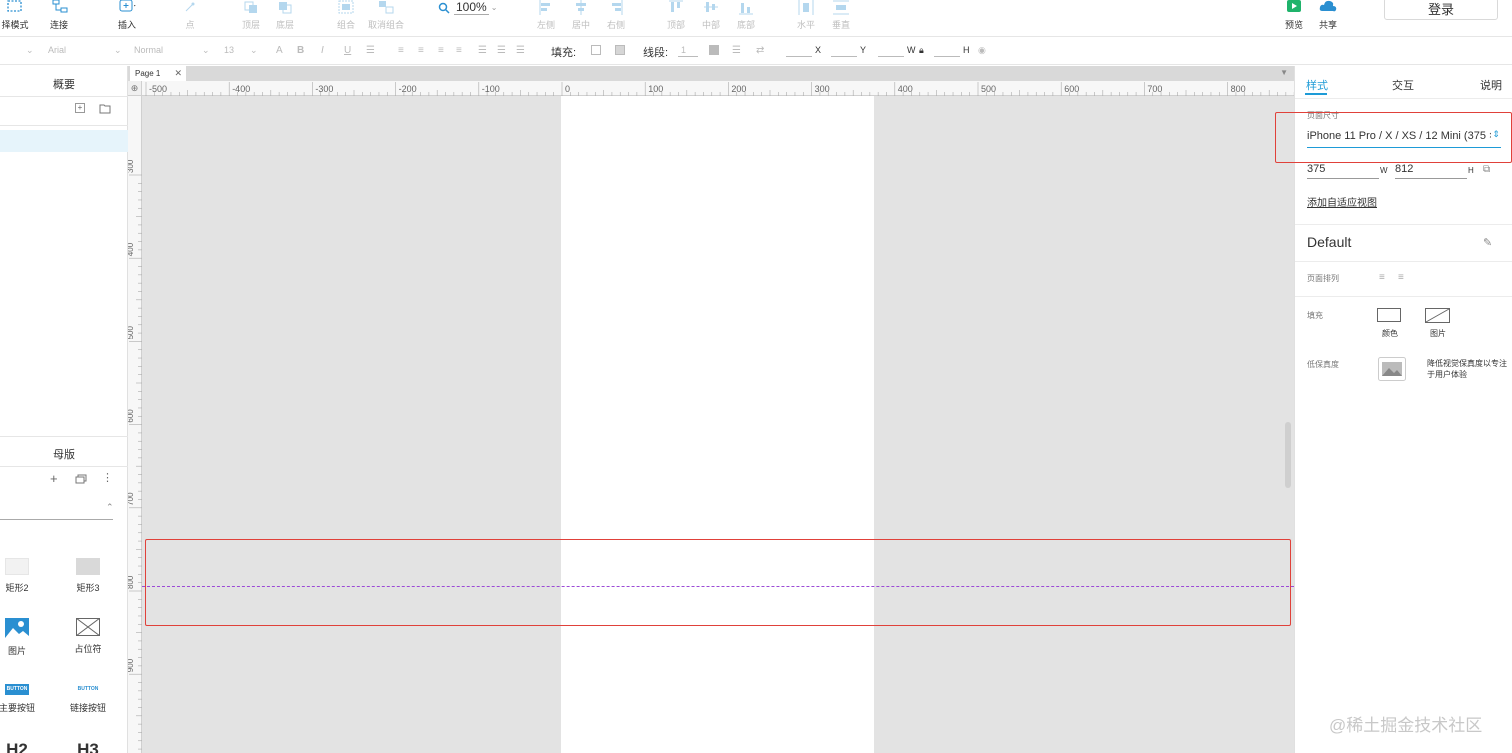  What do you see at coordinates (23, 637) in the screenshot?
I see `widget-image: 图片` at bounding box center [23, 637].